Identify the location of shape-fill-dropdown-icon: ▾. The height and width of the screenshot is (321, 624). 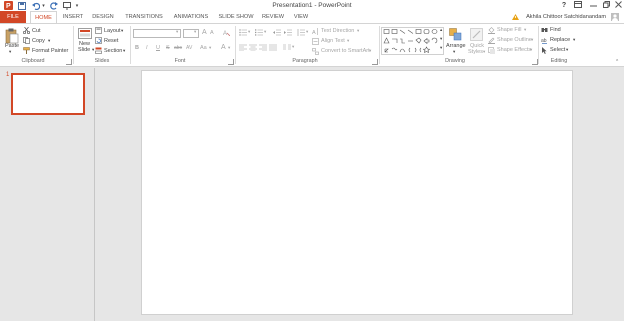
(525, 30).